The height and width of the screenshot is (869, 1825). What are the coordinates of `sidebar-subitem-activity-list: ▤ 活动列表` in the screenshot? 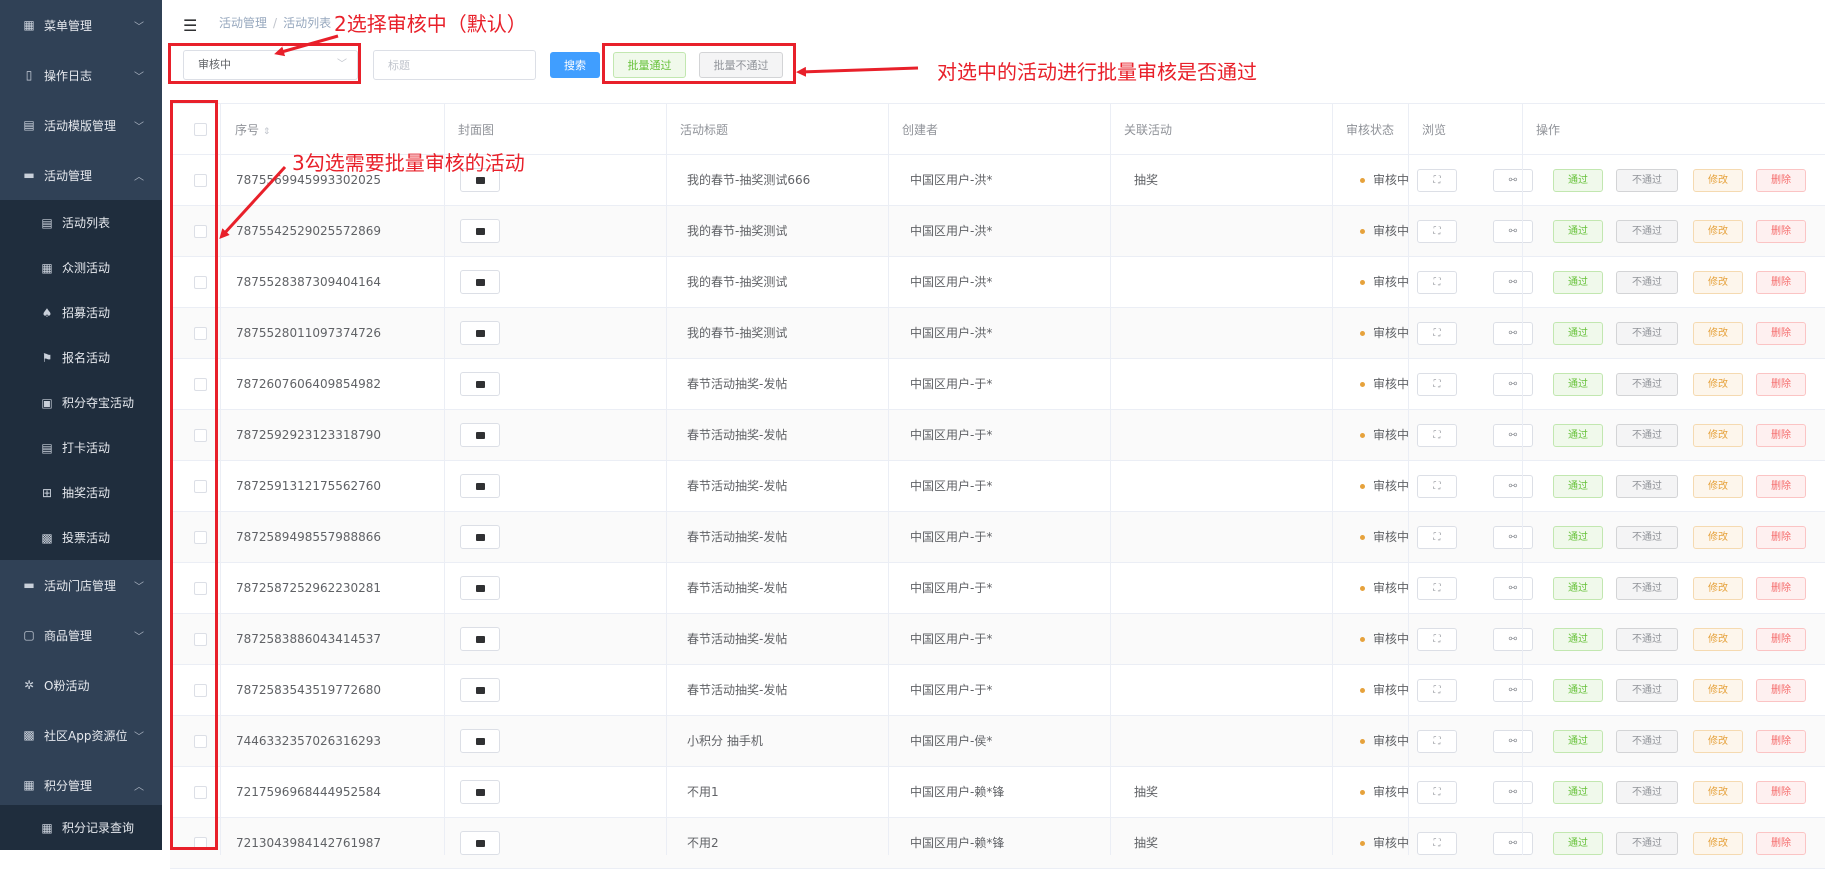 It's located at (81, 222).